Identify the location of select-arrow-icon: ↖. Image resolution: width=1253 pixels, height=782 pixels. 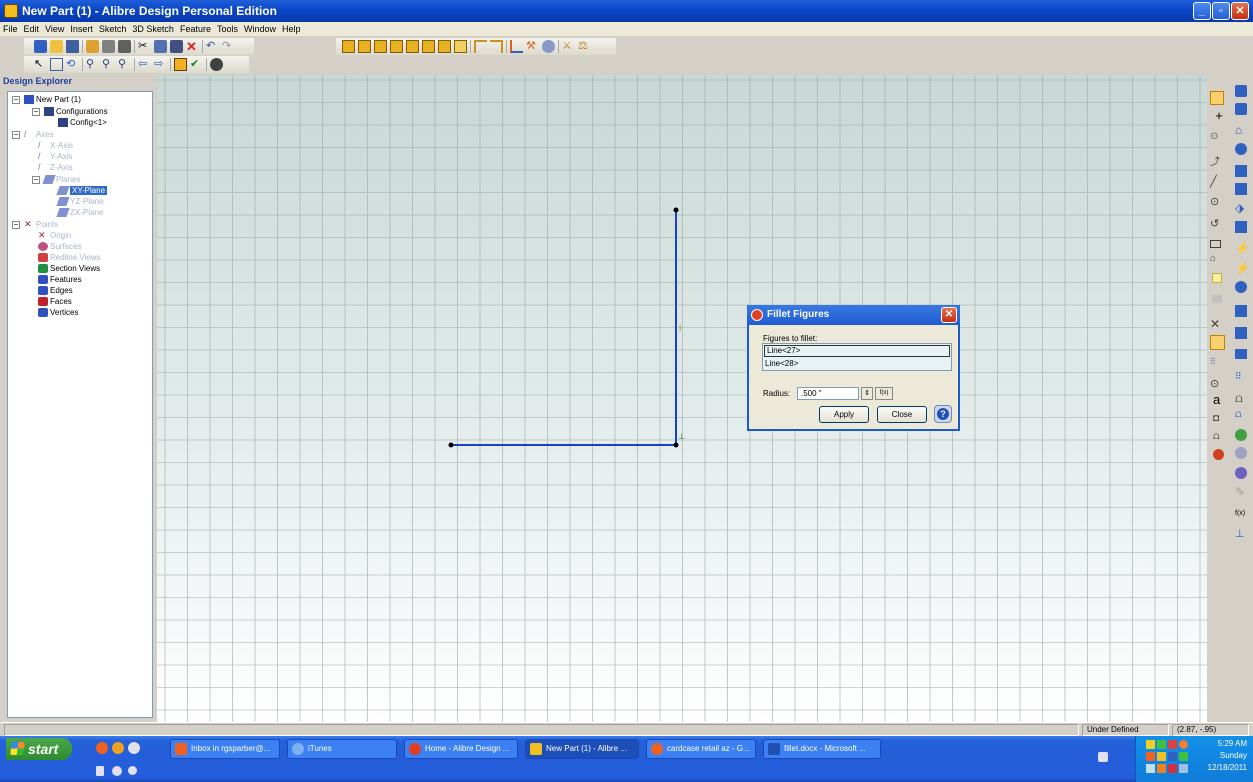
(40, 64).